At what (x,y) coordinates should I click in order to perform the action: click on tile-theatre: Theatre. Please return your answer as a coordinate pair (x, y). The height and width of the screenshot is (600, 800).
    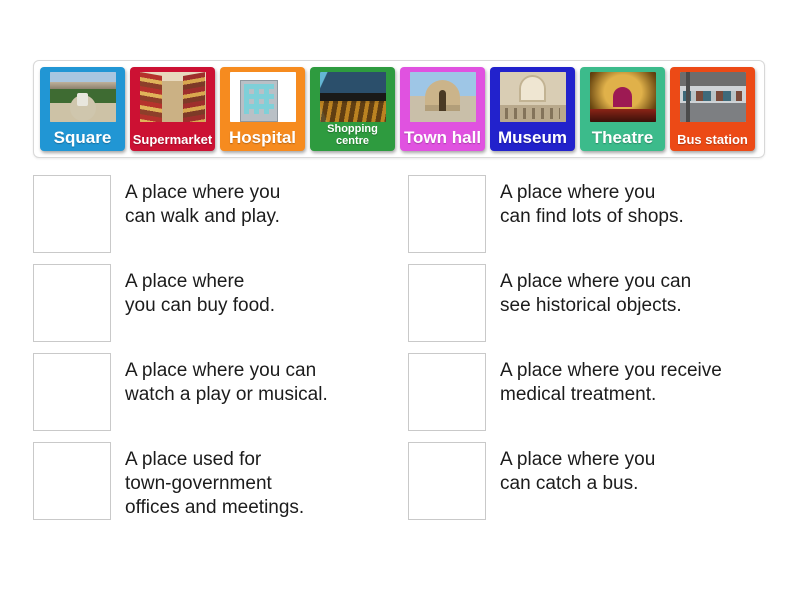
    Looking at the image, I should click on (622, 109).